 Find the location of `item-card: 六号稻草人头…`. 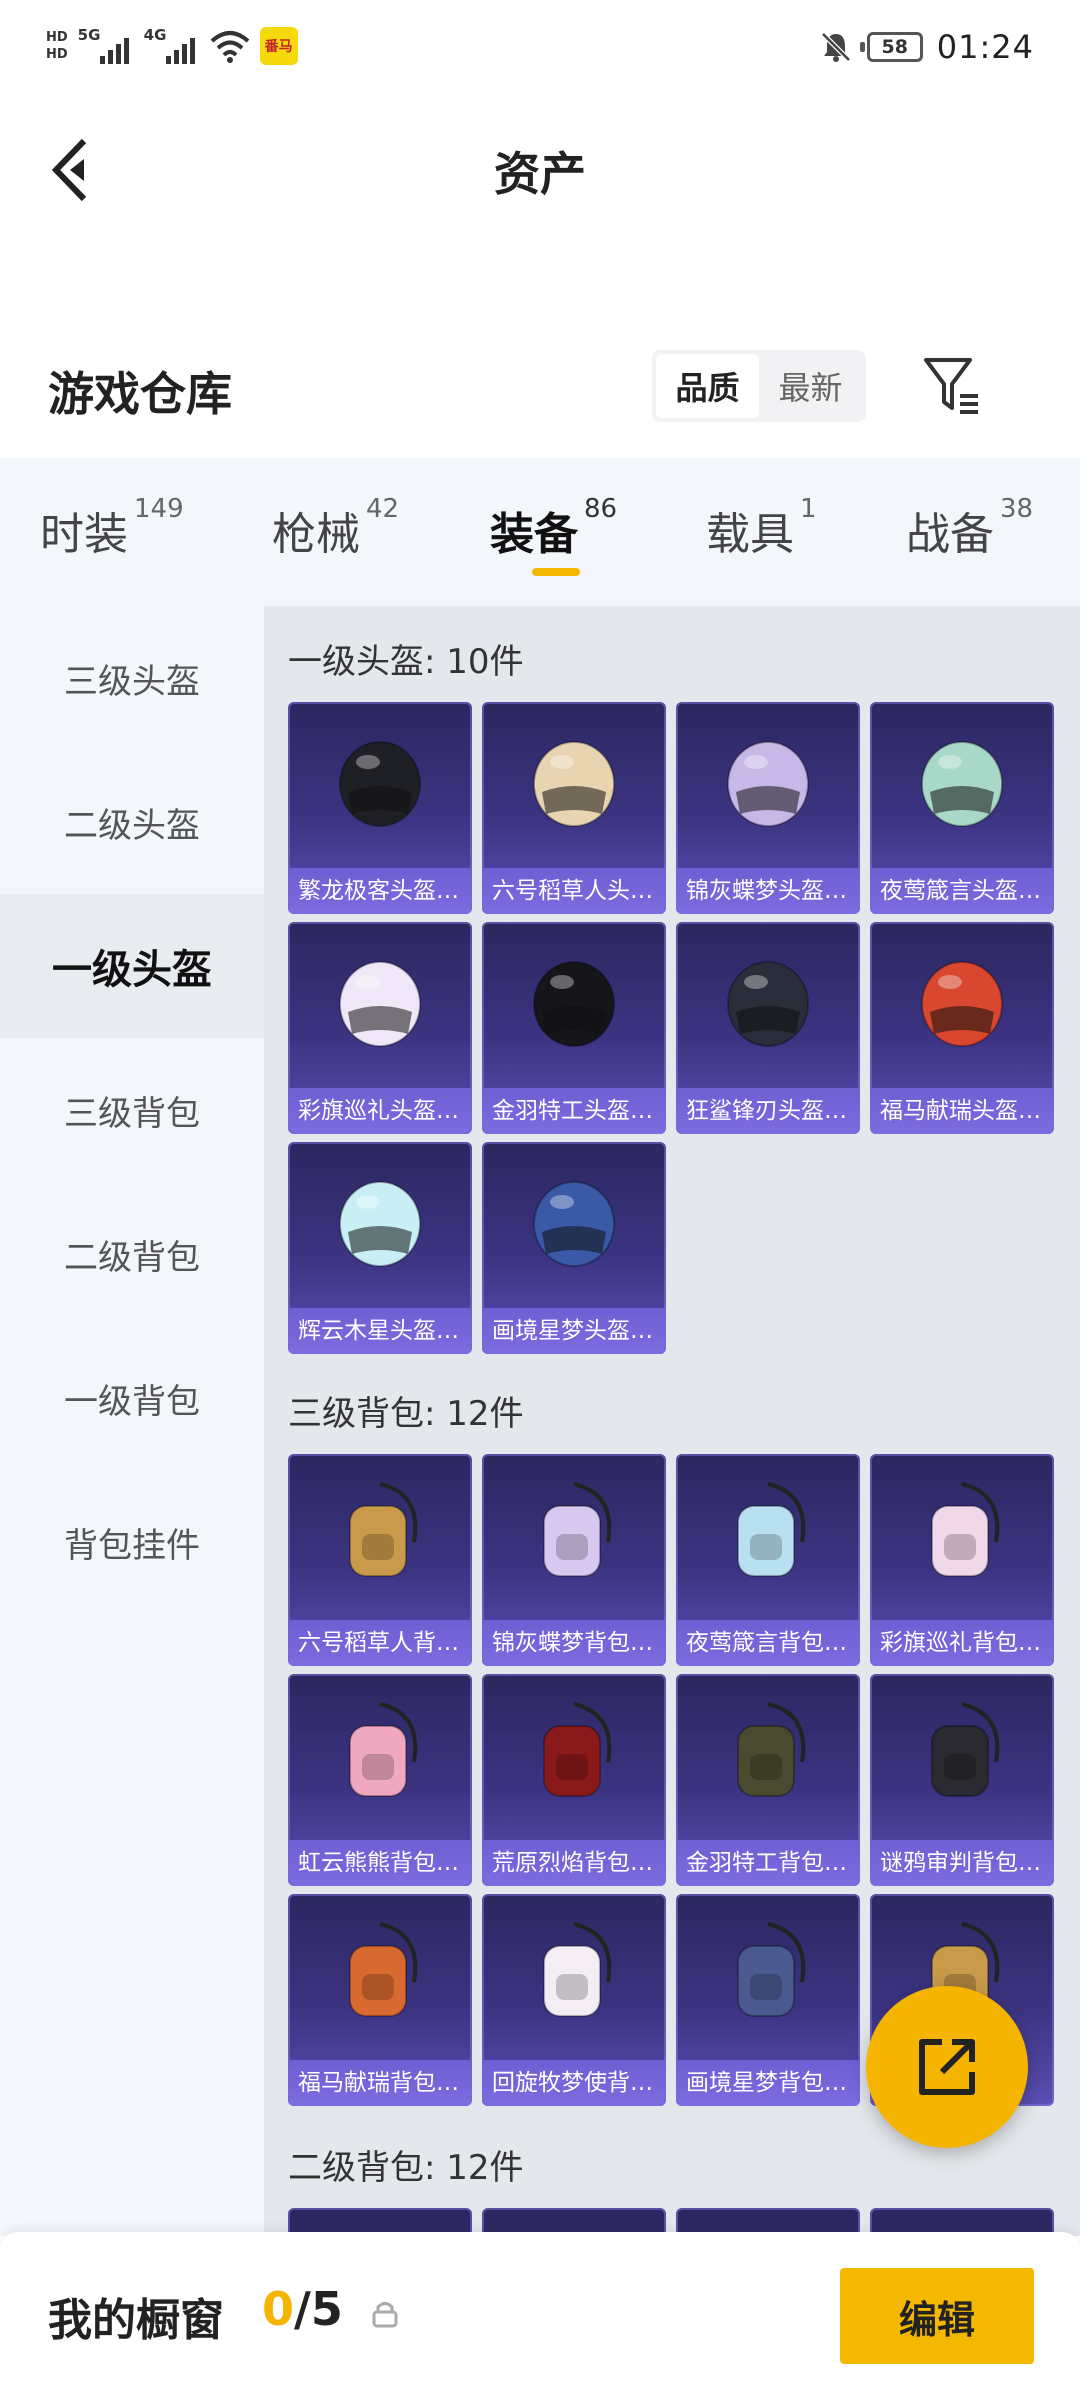

item-card: 六号稻草人头… is located at coordinates (574, 808).